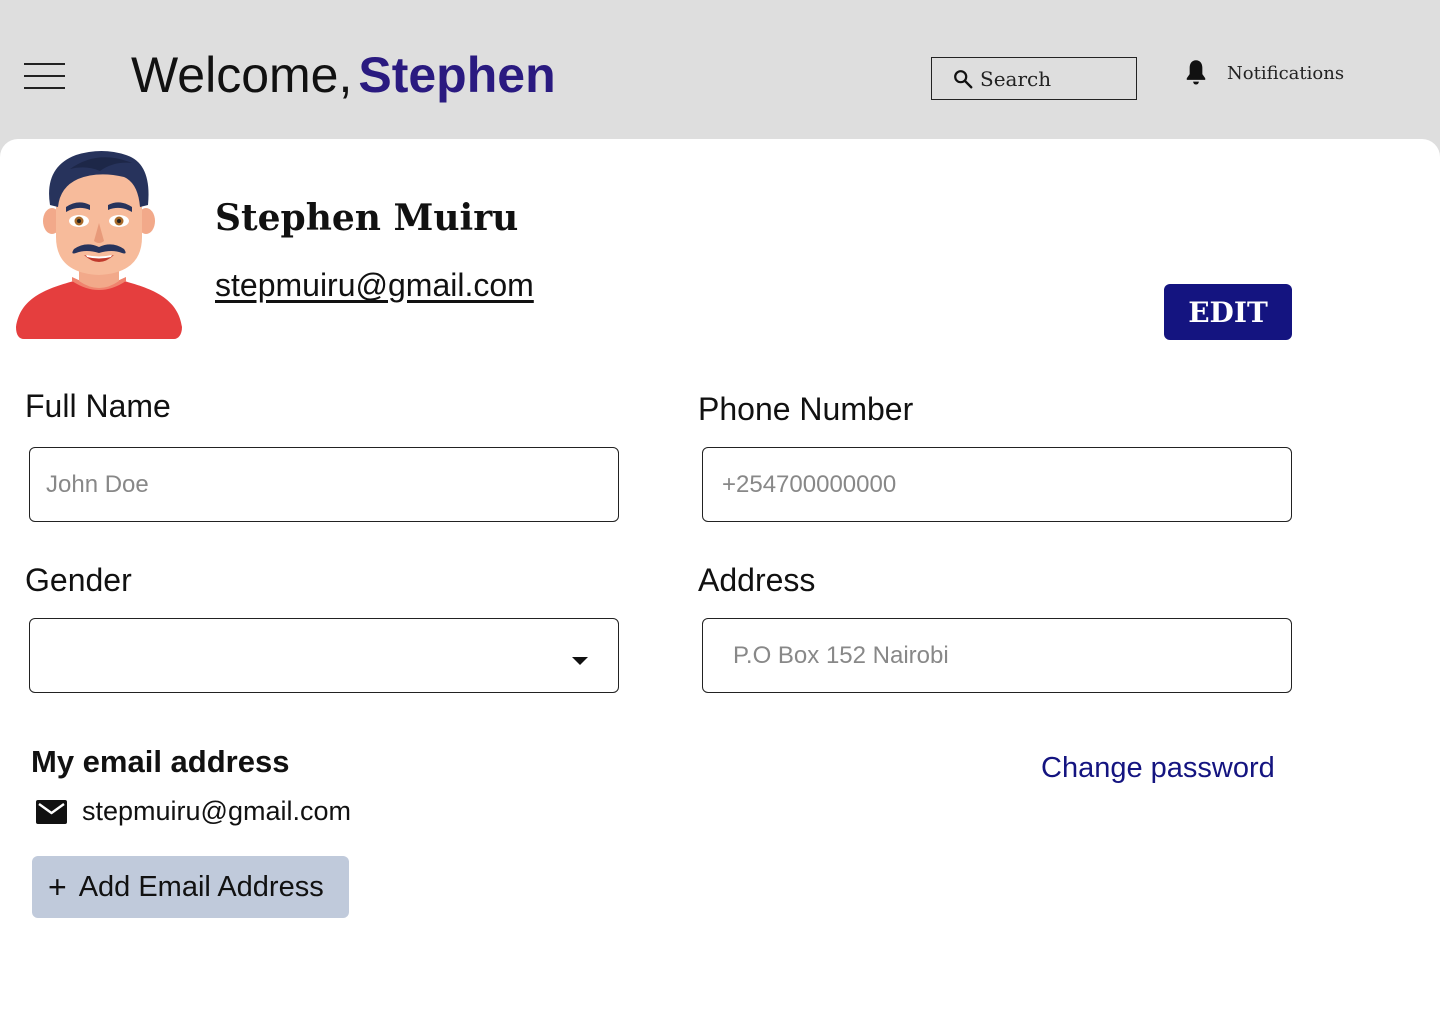  I want to click on phone-number-label: Phone Number, so click(806, 409).